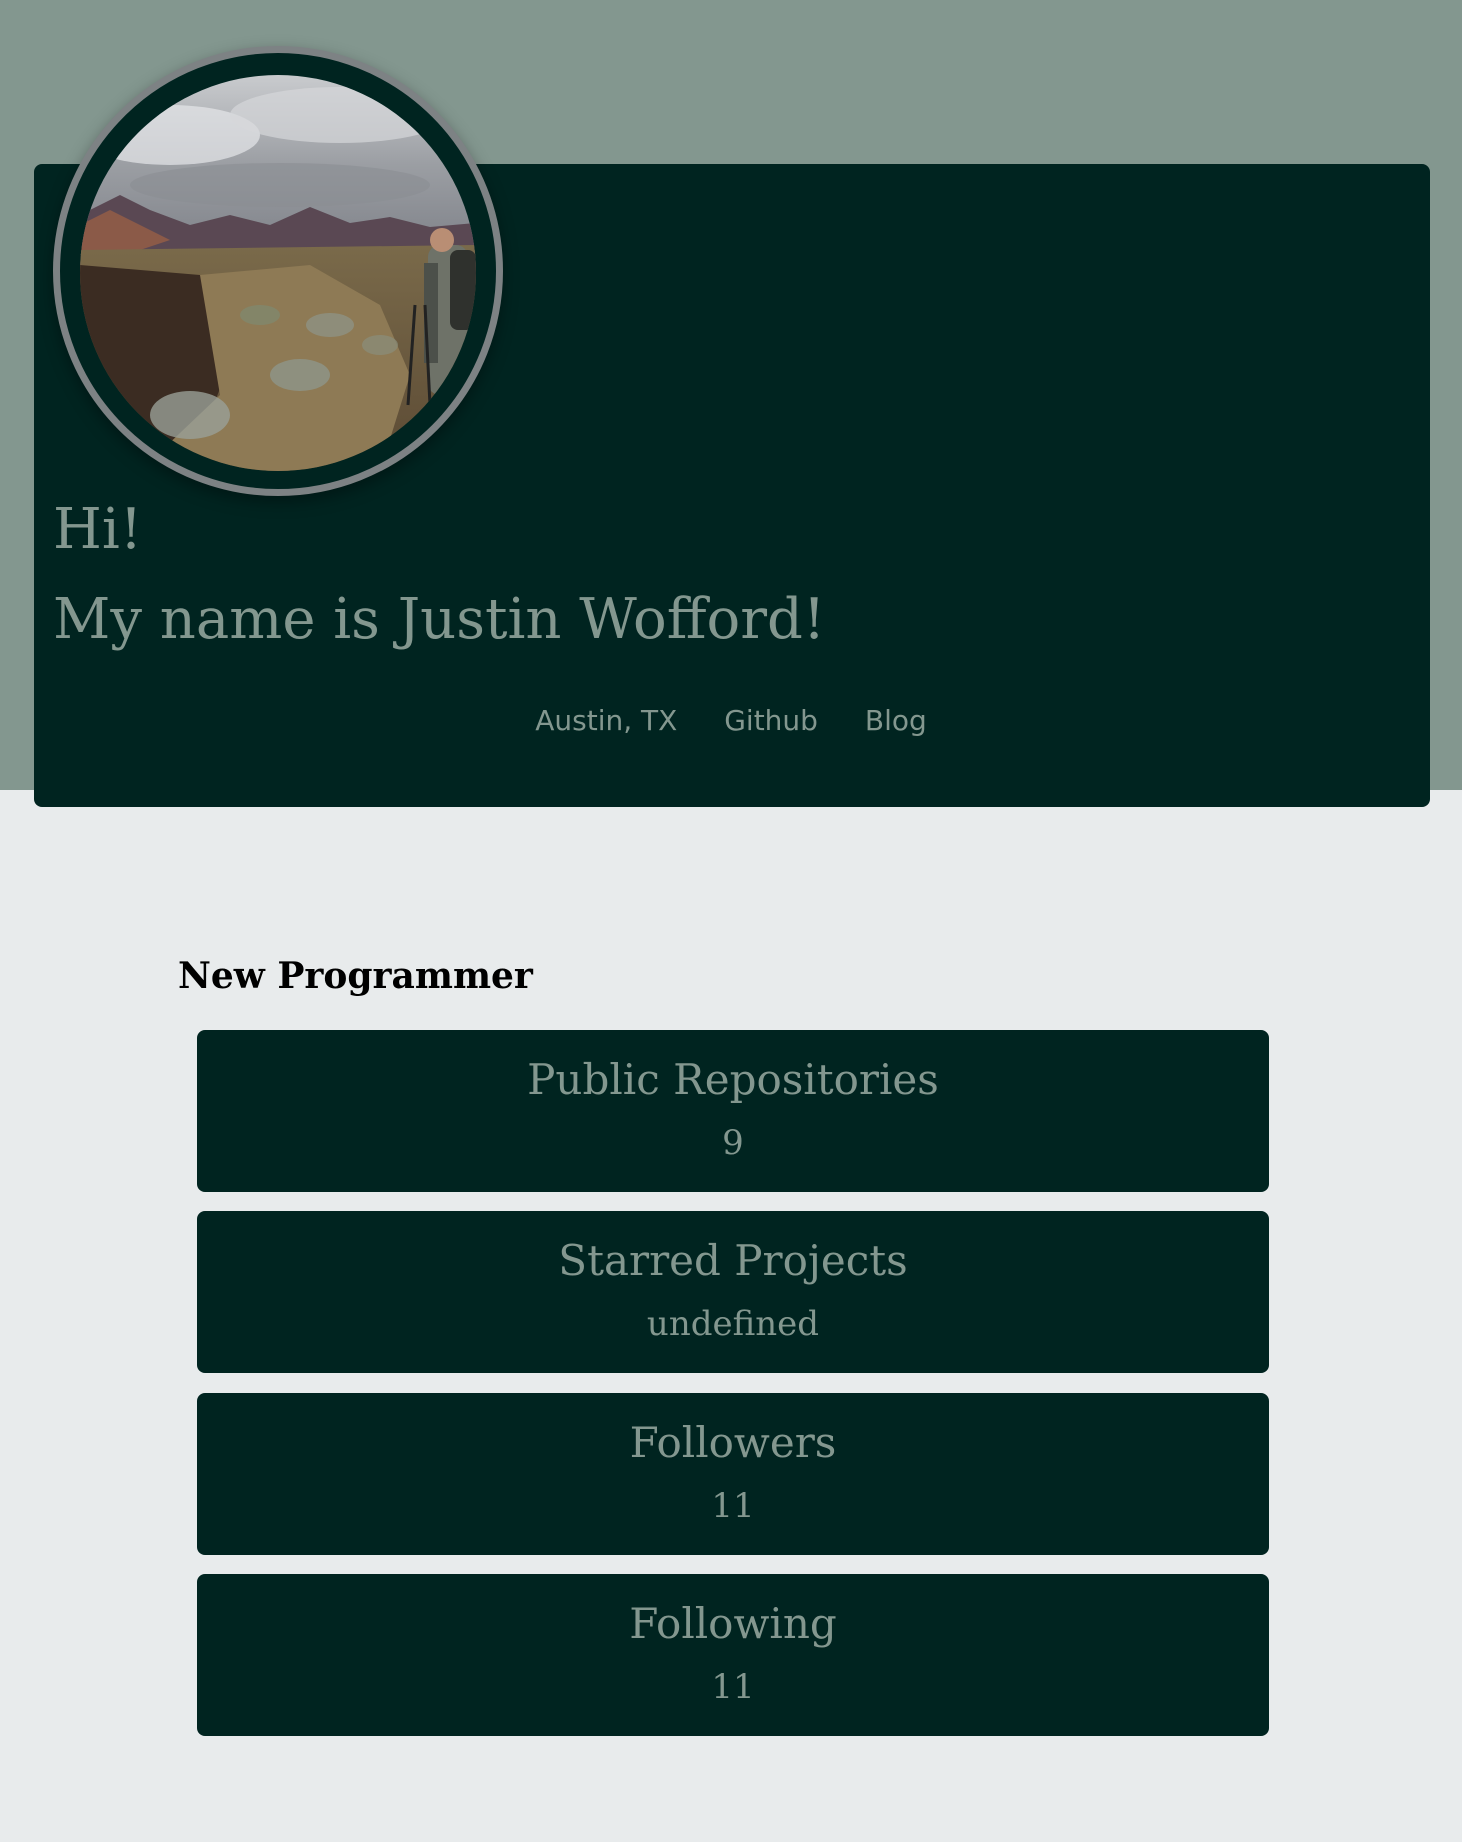 This screenshot has width=1462, height=1842. Describe the element at coordinates (606, 720) in the screenshot. I see `location-link: Austin, TX` at that location.